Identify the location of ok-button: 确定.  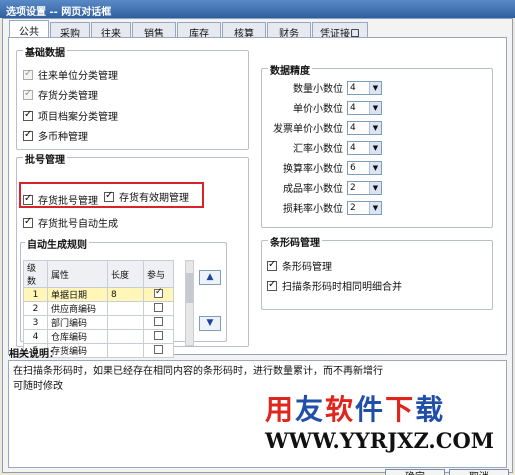
(415, 472).